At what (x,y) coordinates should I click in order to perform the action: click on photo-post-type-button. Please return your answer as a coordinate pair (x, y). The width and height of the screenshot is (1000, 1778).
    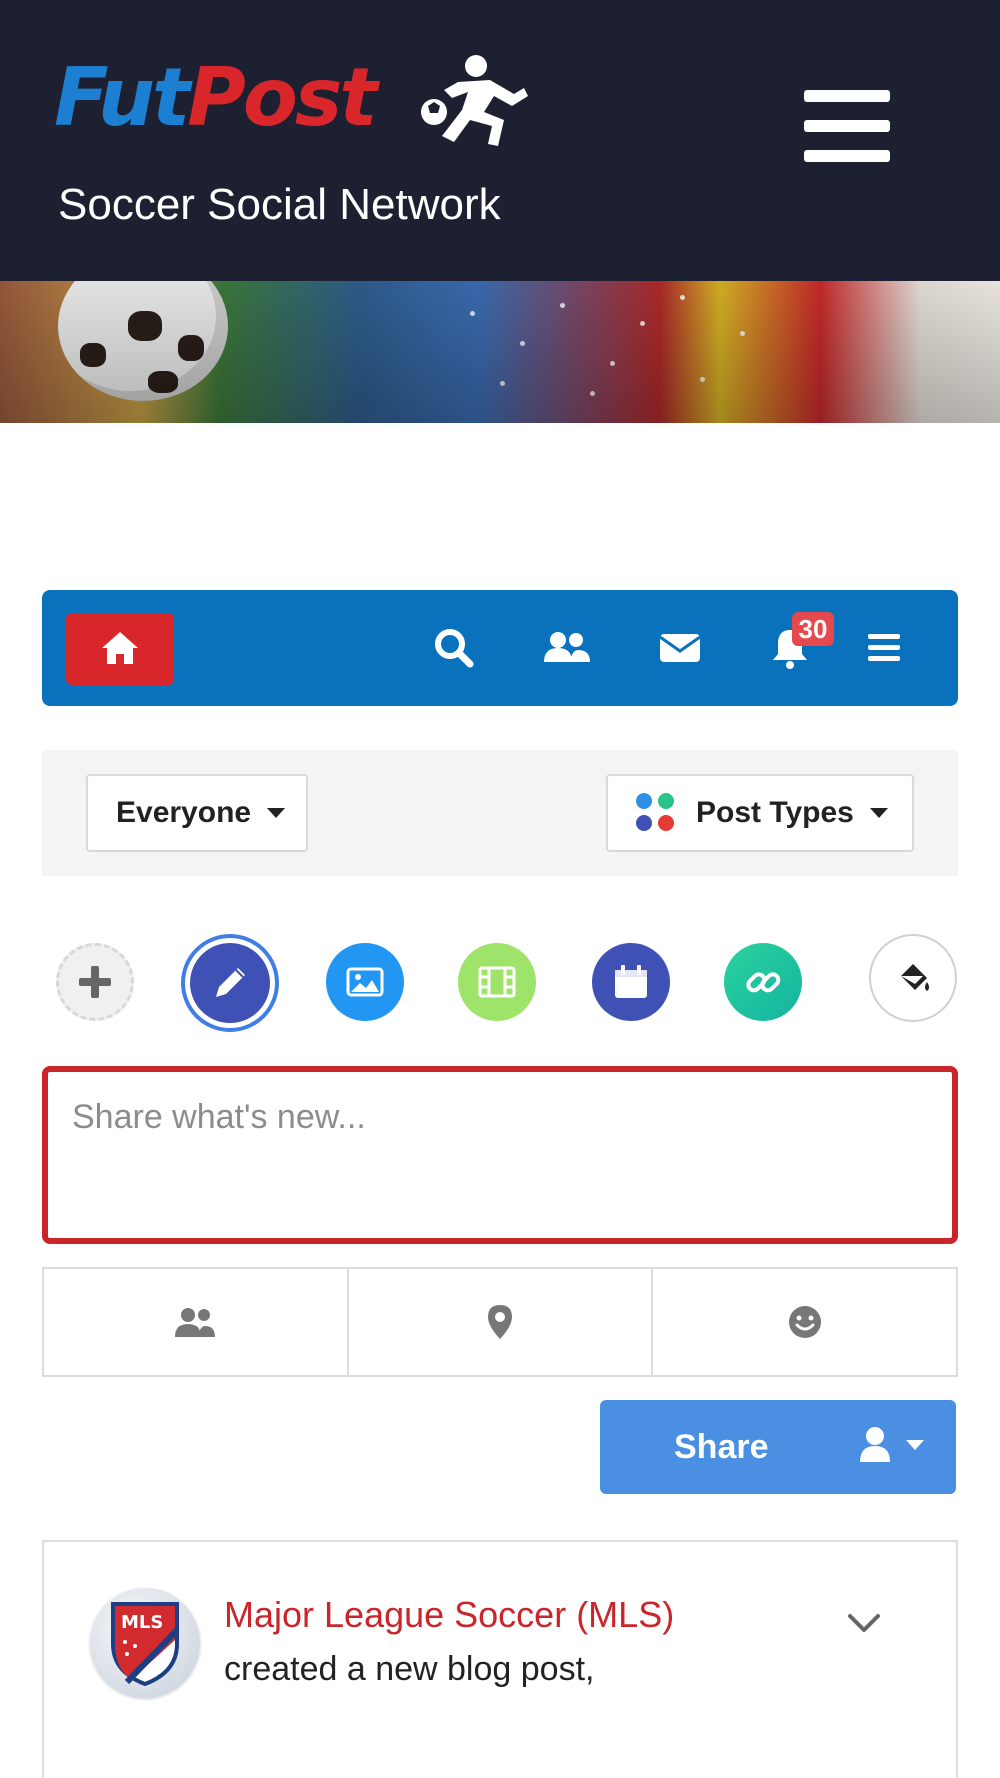
    Looking at the image, I should click on (365, 982).